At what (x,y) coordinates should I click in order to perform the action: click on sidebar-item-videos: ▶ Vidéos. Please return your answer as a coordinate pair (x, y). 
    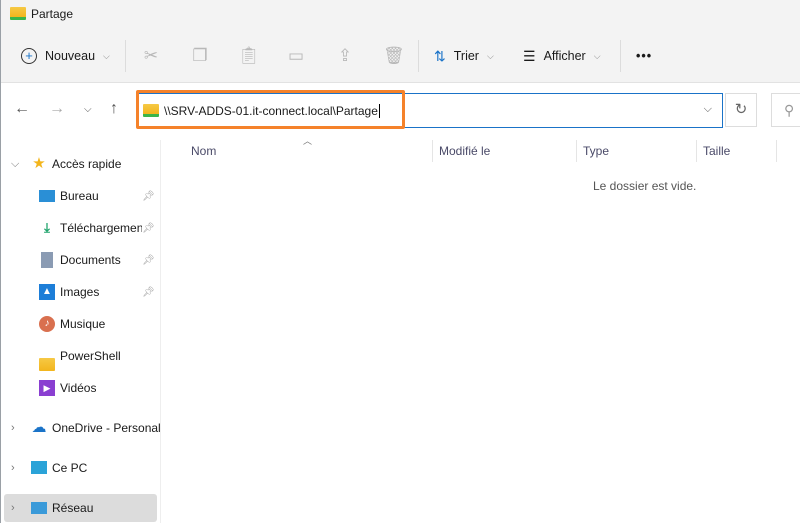
    Looking at the image, I should click on (79, 388).